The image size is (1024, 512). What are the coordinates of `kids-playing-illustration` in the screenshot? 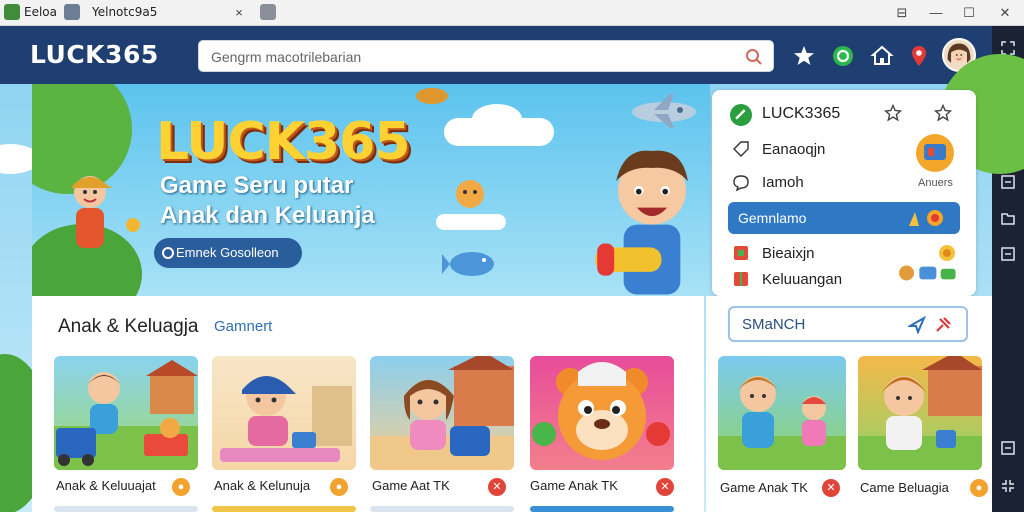 It's located at (126, 415).